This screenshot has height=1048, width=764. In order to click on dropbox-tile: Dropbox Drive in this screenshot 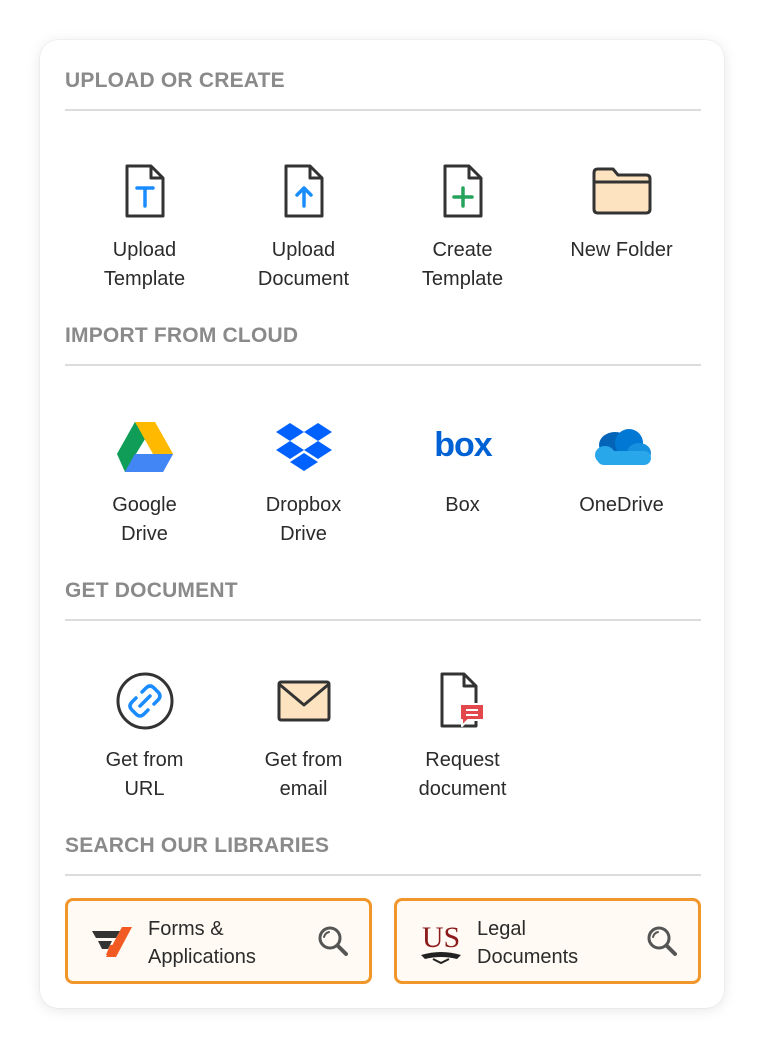, I will do `click(303, 480)`.